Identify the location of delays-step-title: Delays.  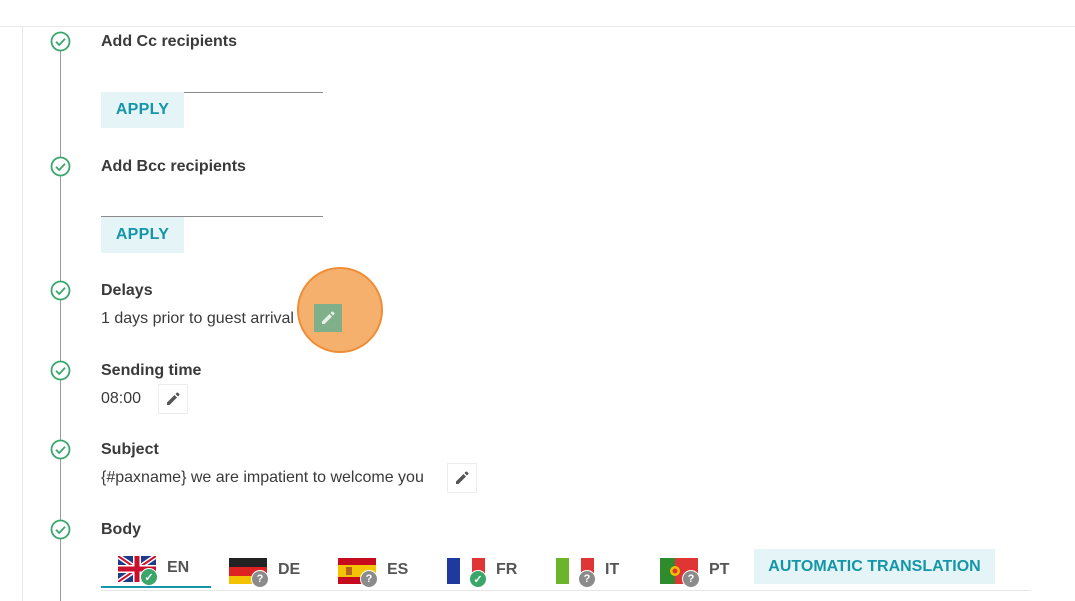
(127, 290).